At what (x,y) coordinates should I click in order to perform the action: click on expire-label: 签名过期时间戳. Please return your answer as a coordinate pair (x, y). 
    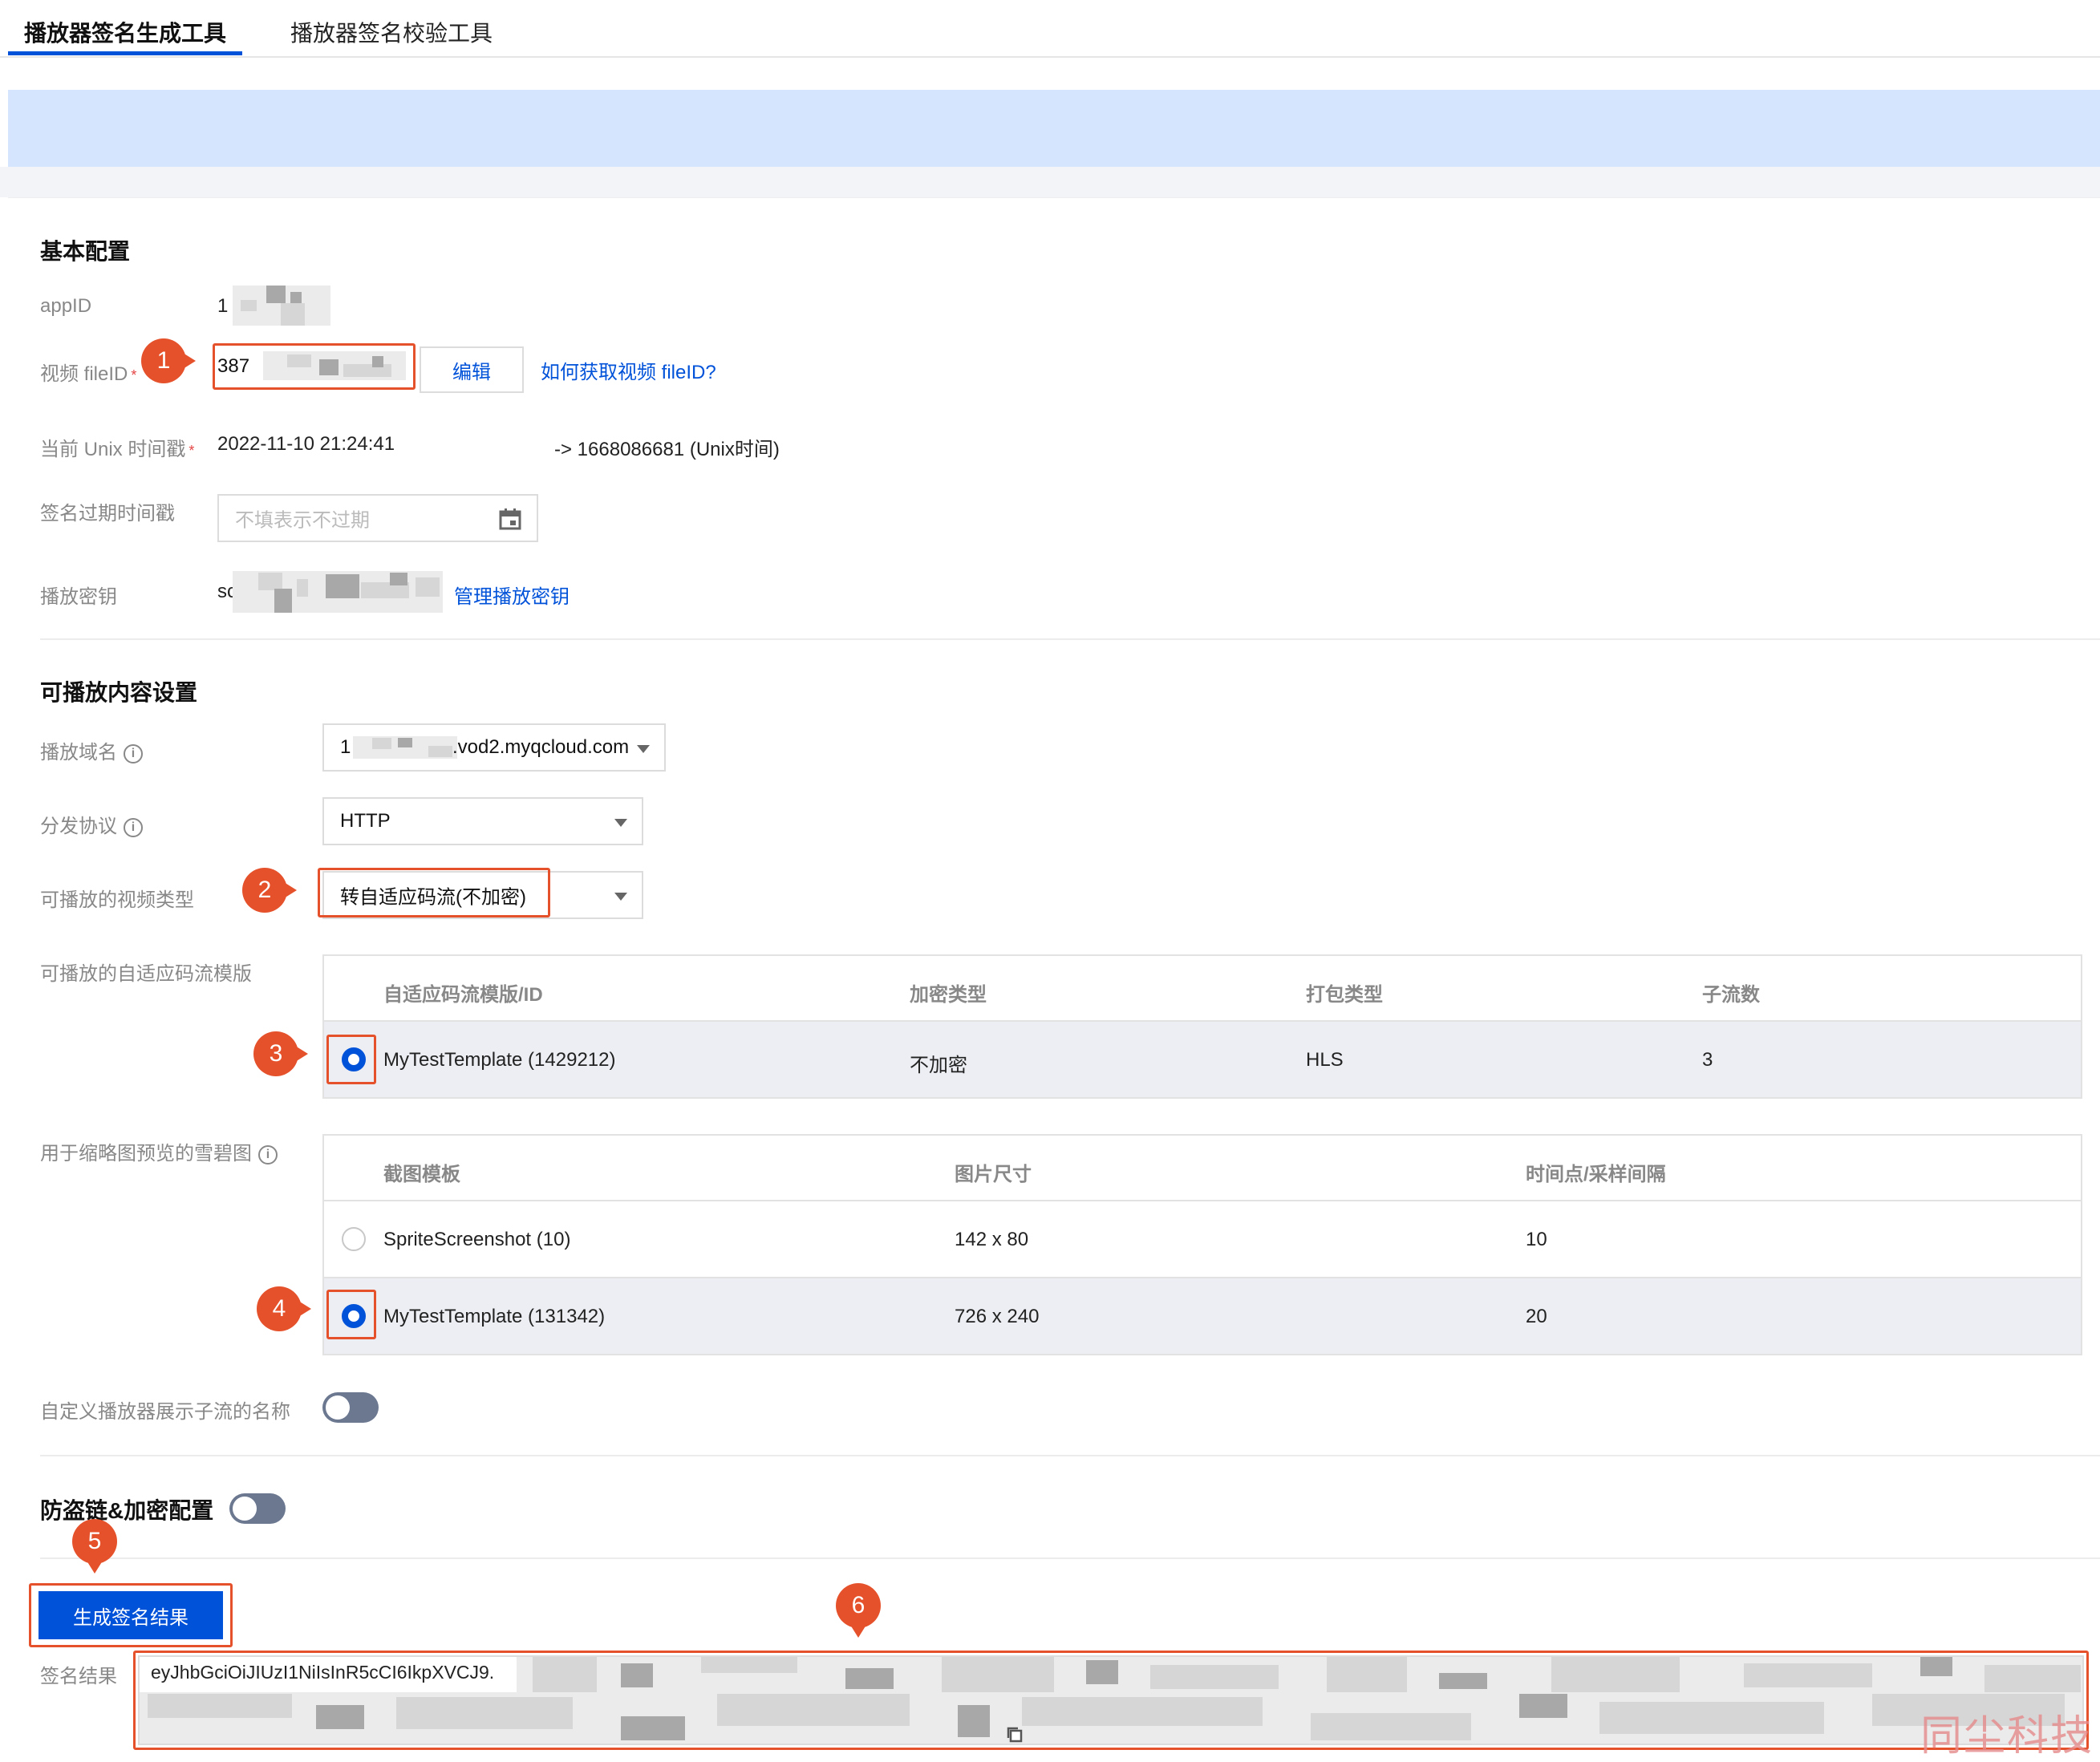
    Looking at the image, I should click on (107, 514).